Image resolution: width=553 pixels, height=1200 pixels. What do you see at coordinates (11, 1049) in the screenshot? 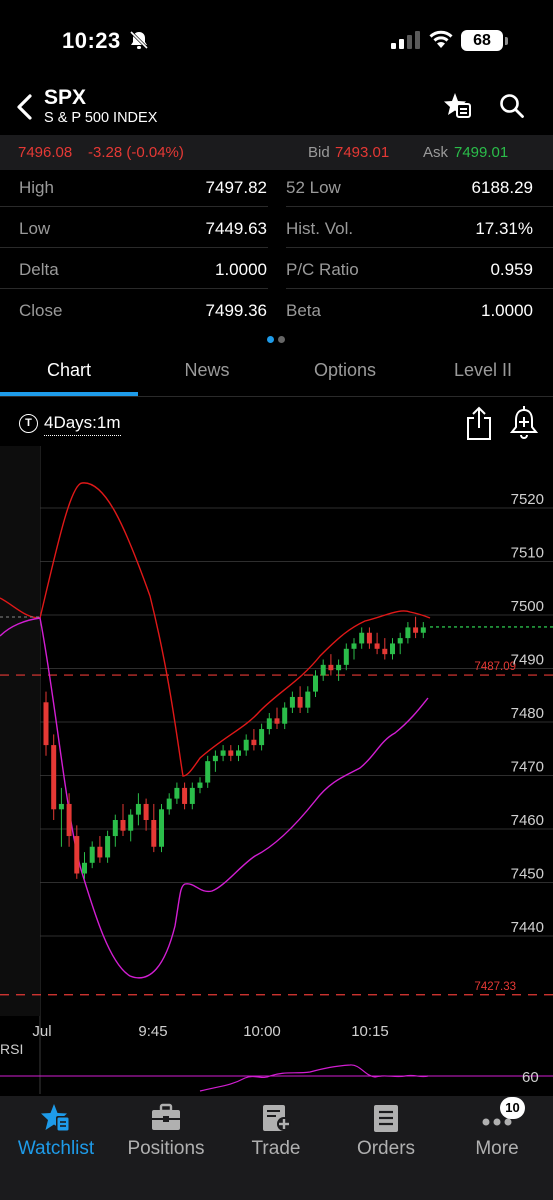
I see `indicator-label: RSI` at bounding box center [11, 1049].